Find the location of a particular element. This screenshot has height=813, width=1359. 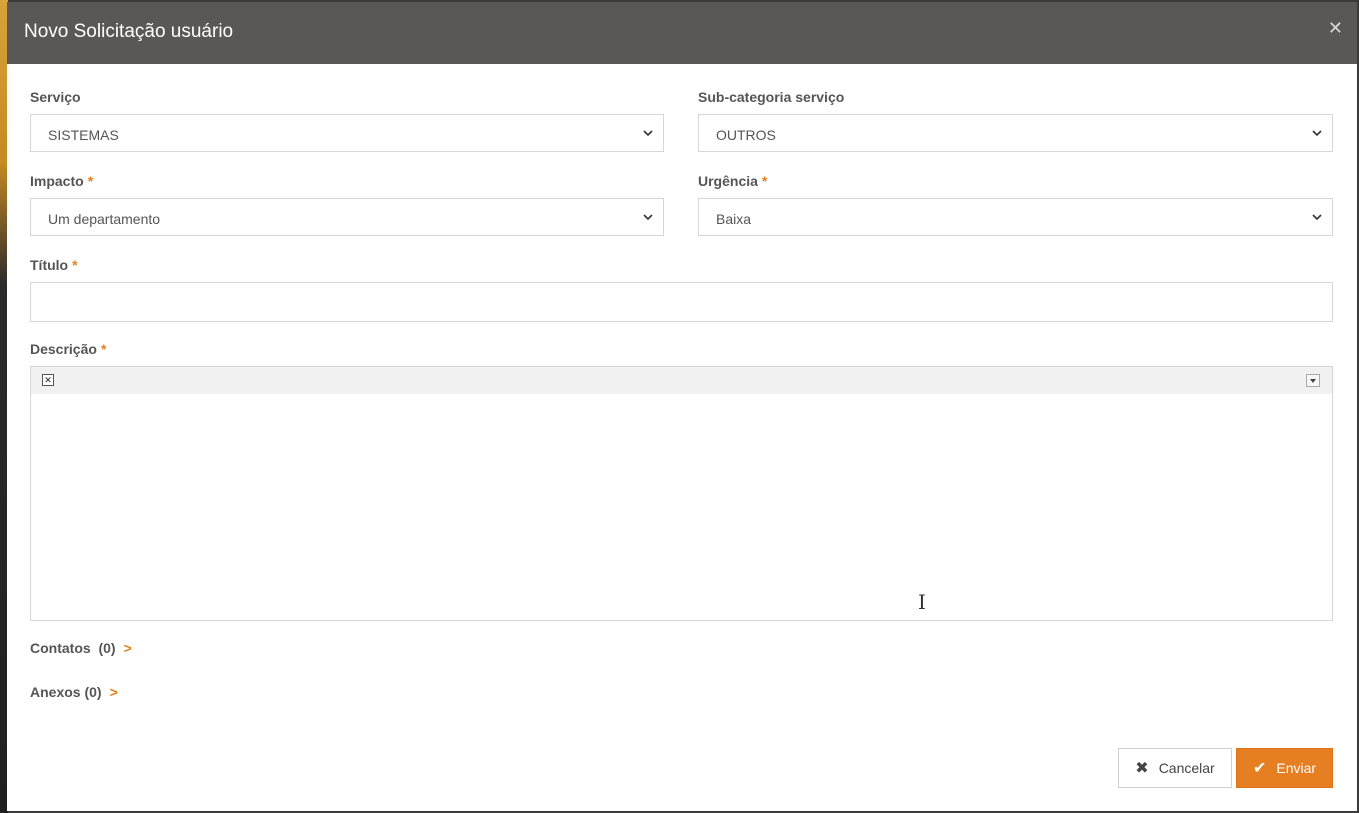

toolbar-dropdown-icon is located at coordinates (1313, 380).